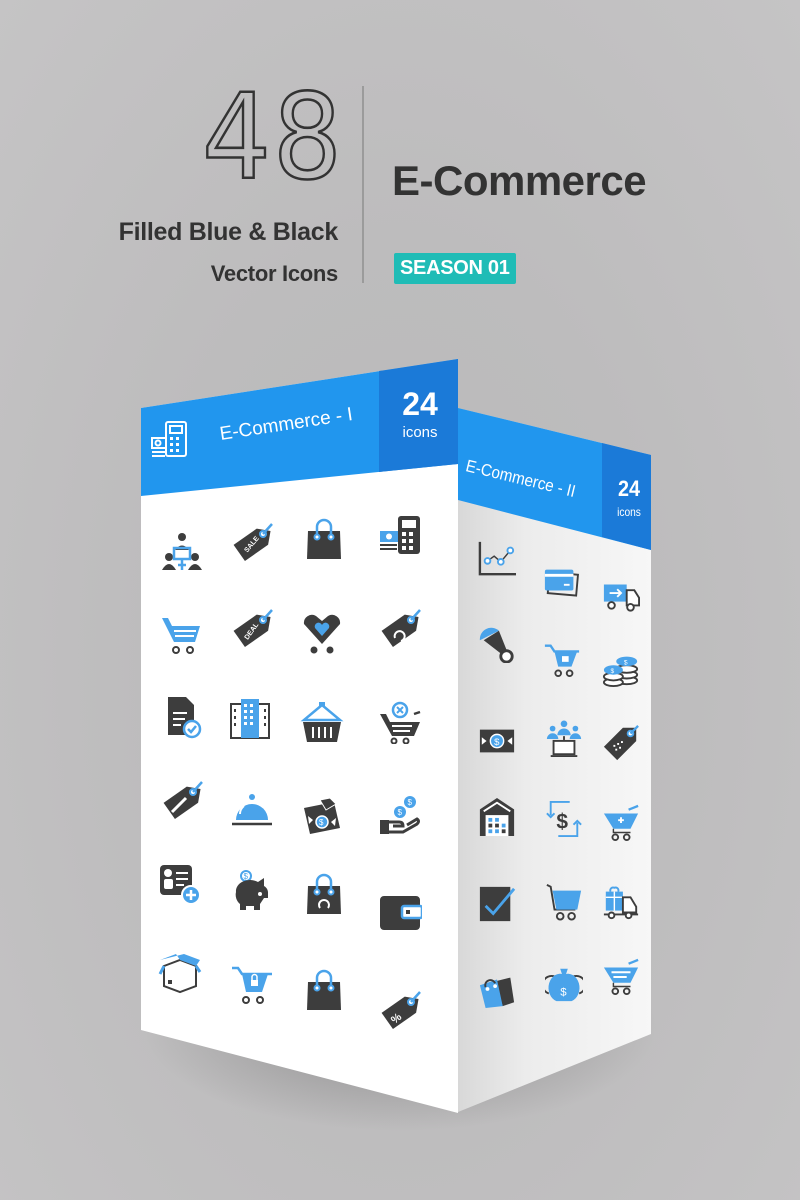 Image resolution: width=800 pixels, height=1200 pixels. Describe the element at coordinates (629, 488) in the screenshot. I see `panel-right-count: 24` at that location.